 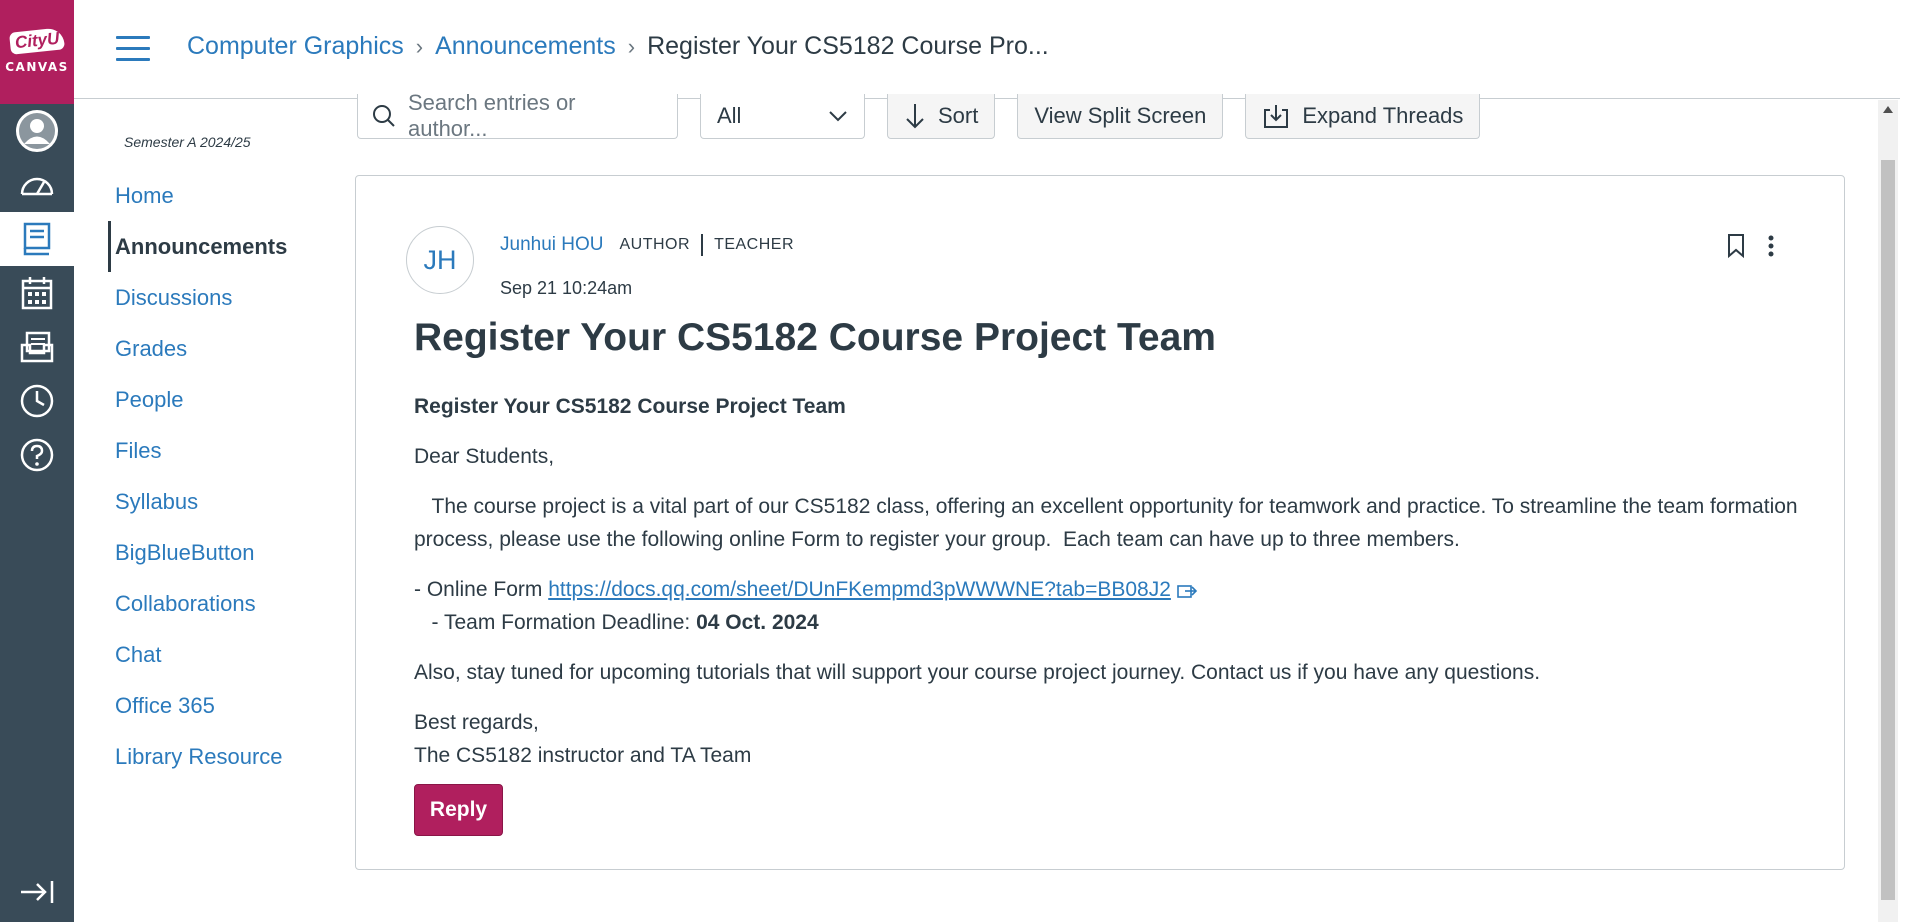 I want to click on scroll-up-arrow-icon, so click(x=1888, y=109).